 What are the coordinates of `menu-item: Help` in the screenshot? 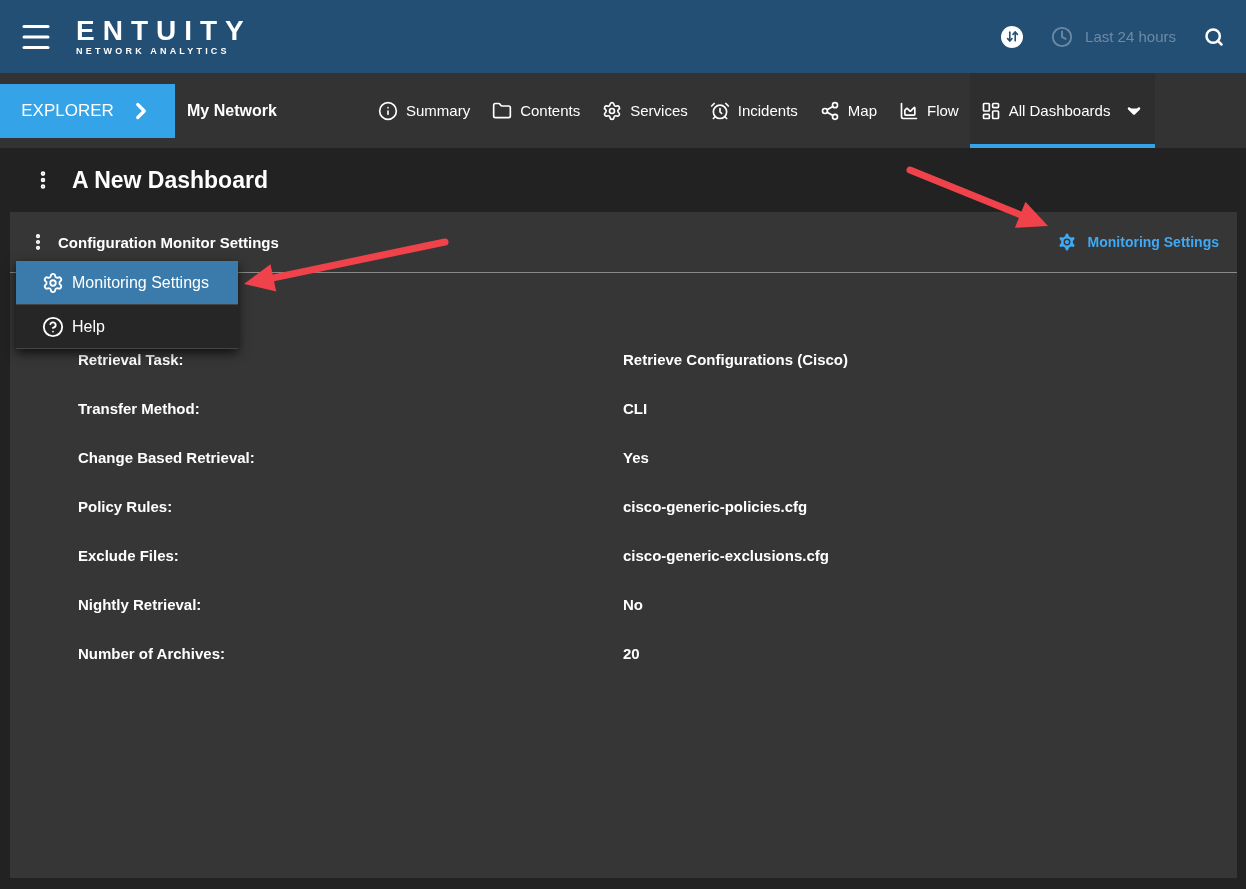 It's located at (127, 327).